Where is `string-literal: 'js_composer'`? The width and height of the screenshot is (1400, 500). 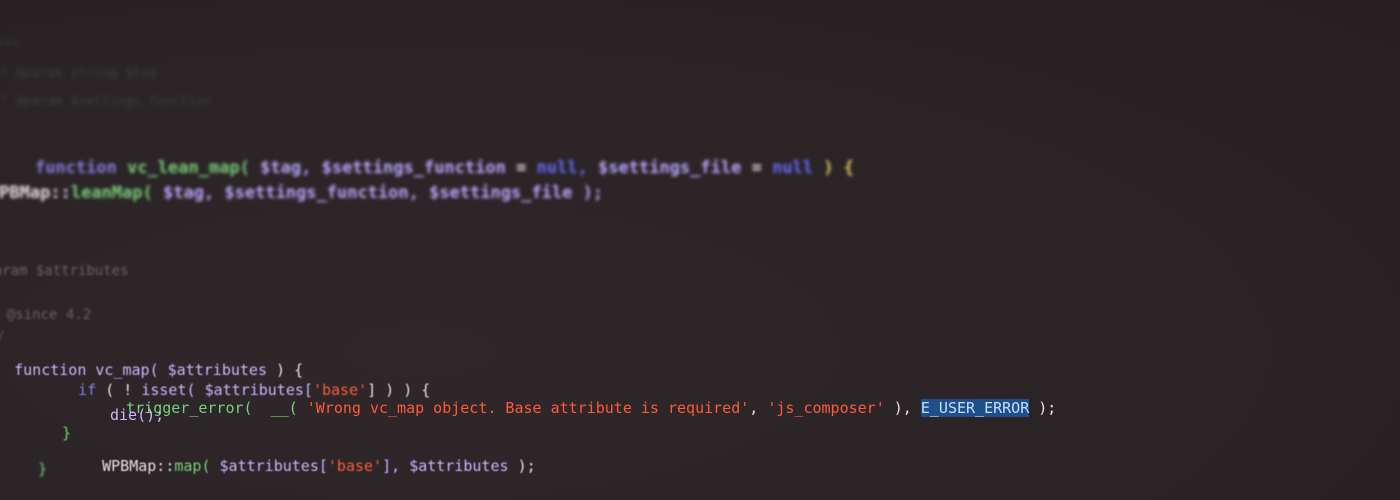
string-literal: 'js_composer' is located at coordinates (826, 408).